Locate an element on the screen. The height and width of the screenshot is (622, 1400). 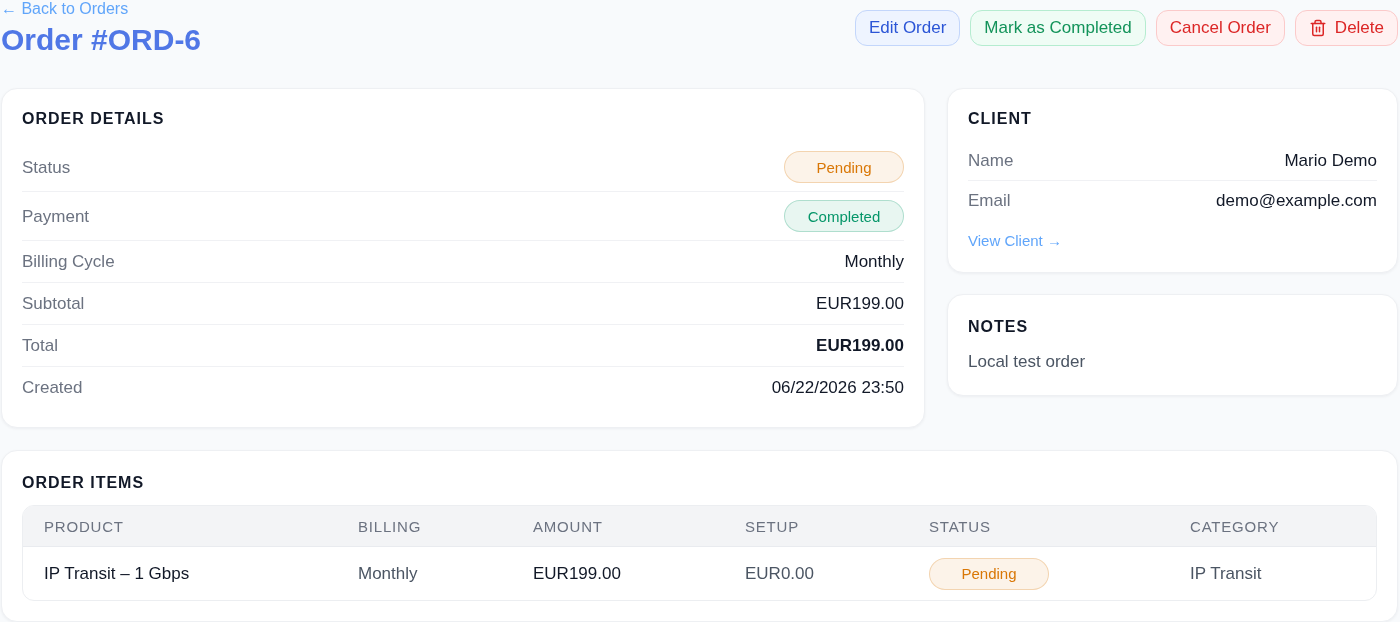
field-value: demo@example.com is located at coordinates (1296, 201).